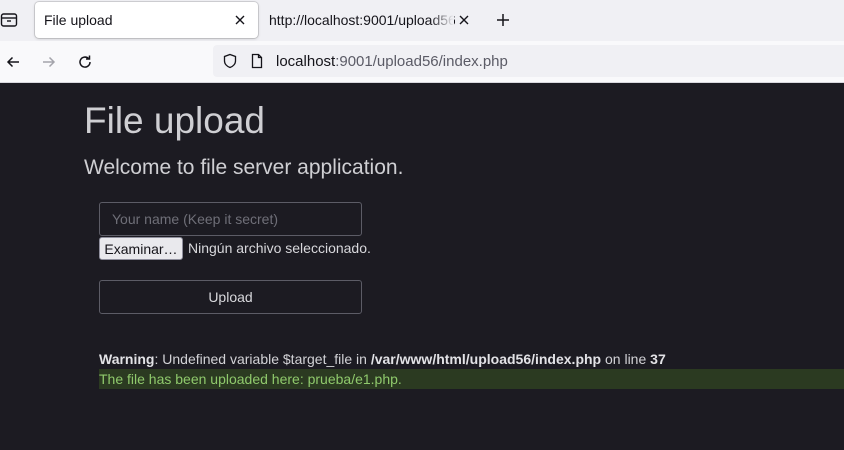  Describe the element at coordinates (262, 359) in the screenshot. I see `warning-message: : Undefined variable $target_file in` at that location.